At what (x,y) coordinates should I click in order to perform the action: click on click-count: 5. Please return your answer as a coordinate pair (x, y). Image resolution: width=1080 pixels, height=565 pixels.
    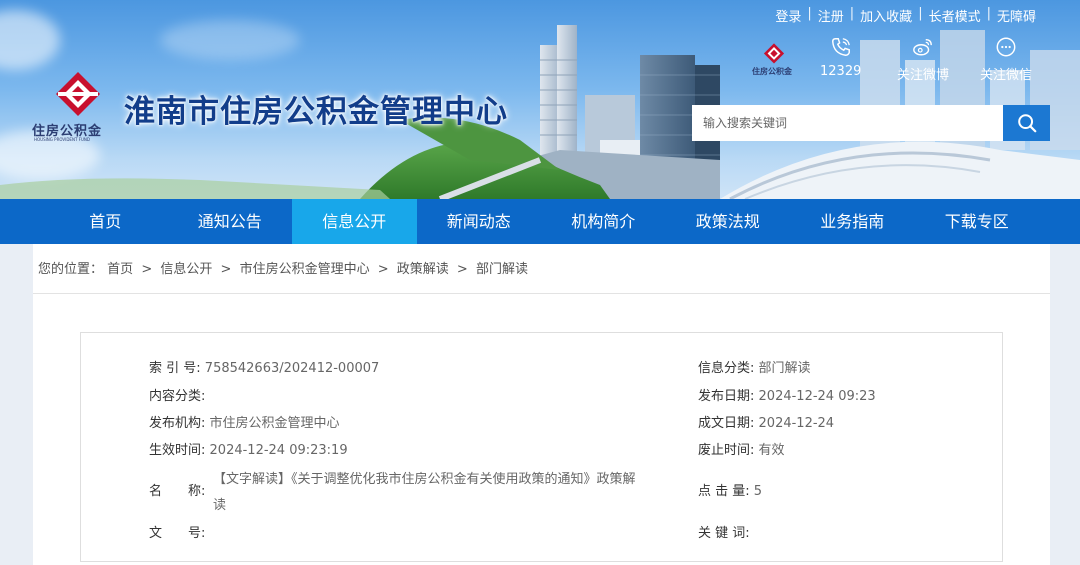
    Looking at the image, I should click on (758, 491).